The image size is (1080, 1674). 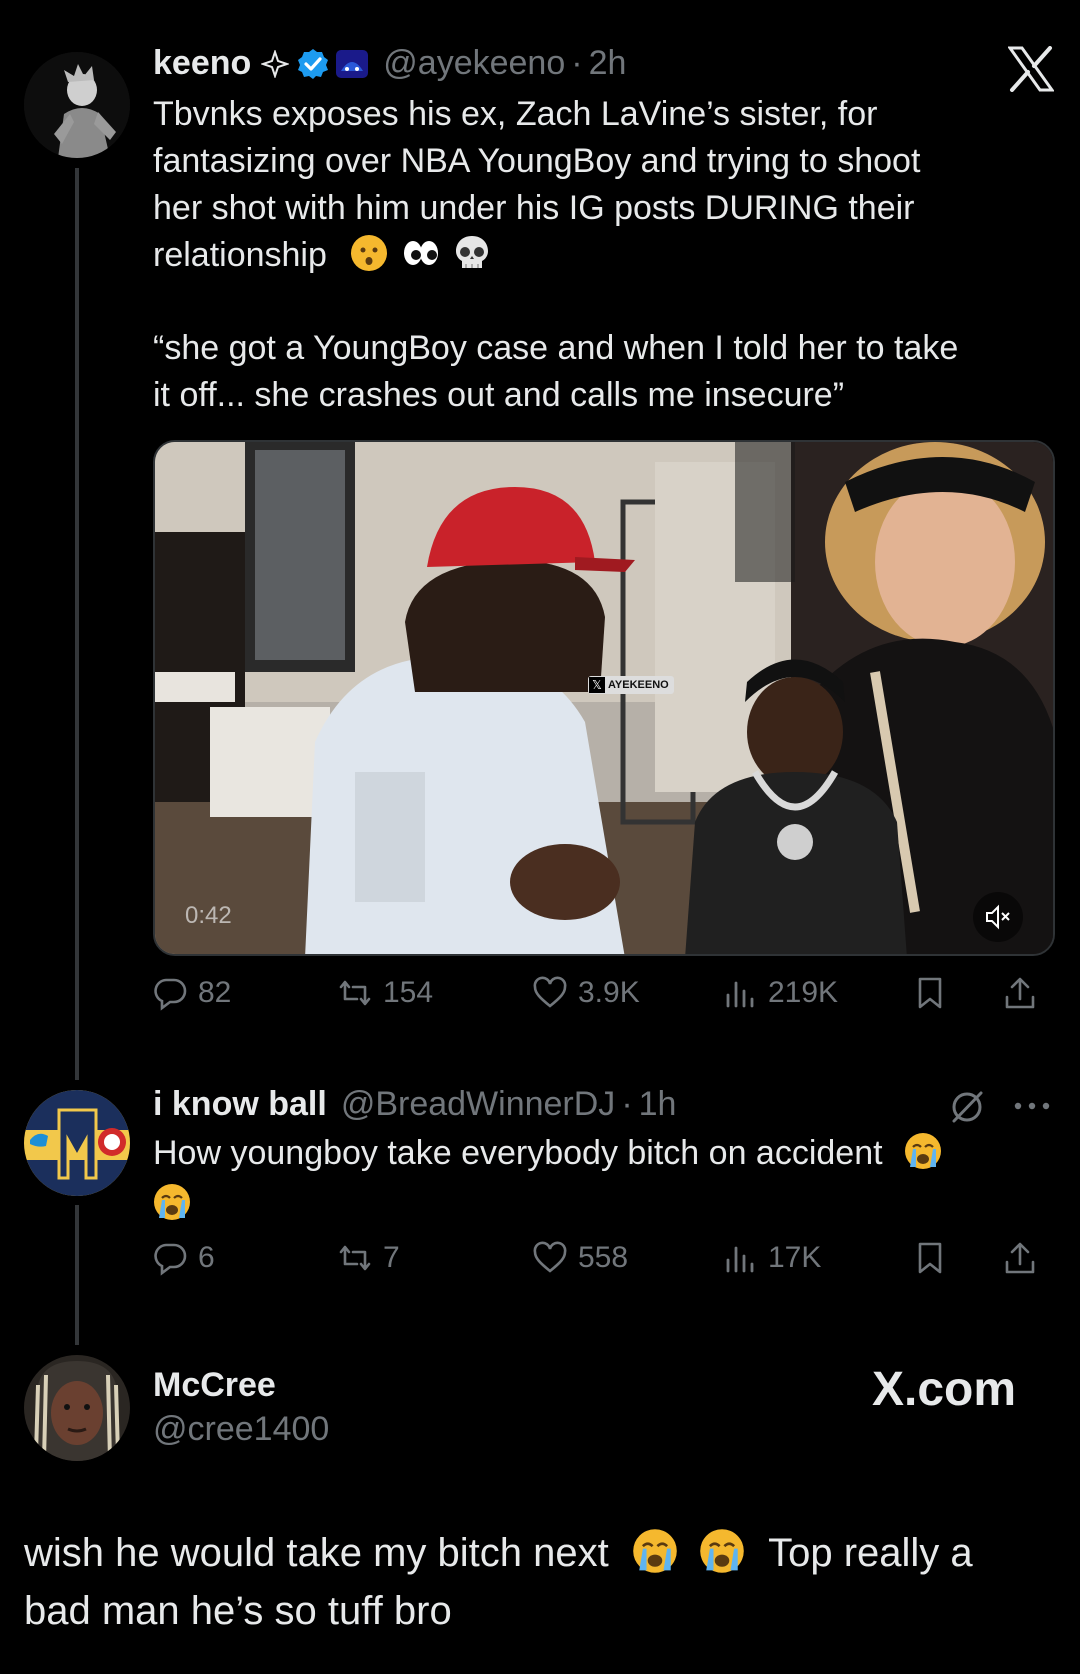 I want to click on tweet1-header: keeno @ayekeeno · 2h, so click(x=389, y=63).